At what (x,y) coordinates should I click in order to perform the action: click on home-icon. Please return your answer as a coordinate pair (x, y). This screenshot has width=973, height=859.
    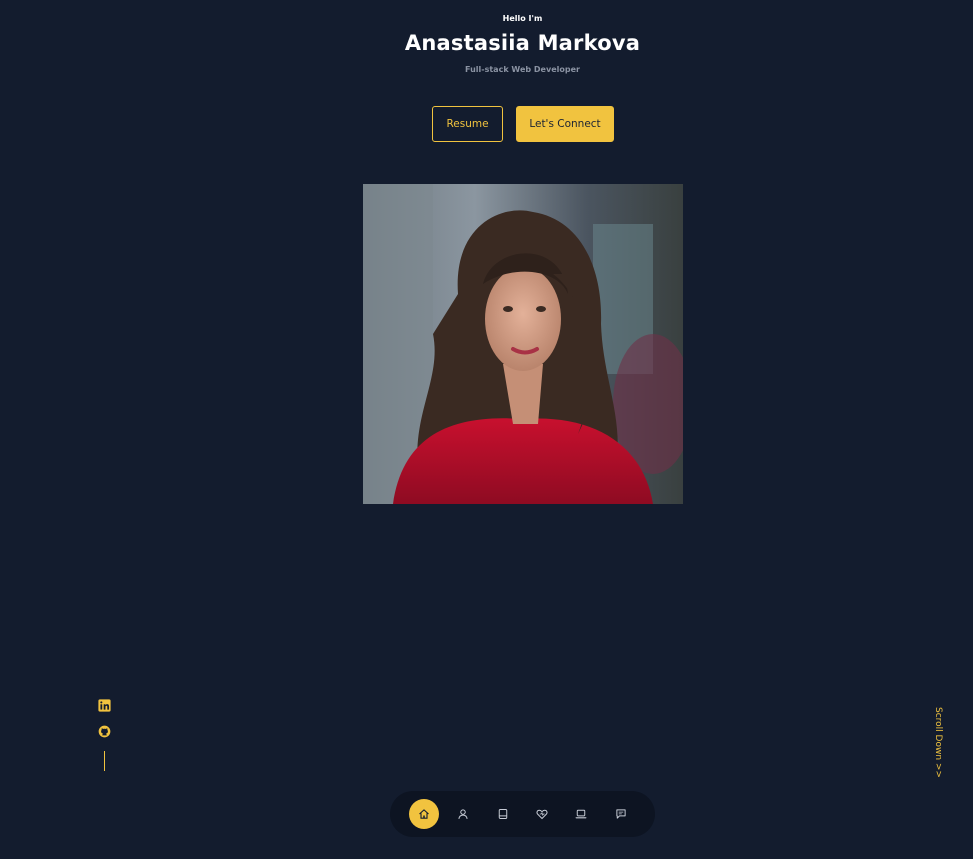
    Looking at the image, I should click on (424, 814).